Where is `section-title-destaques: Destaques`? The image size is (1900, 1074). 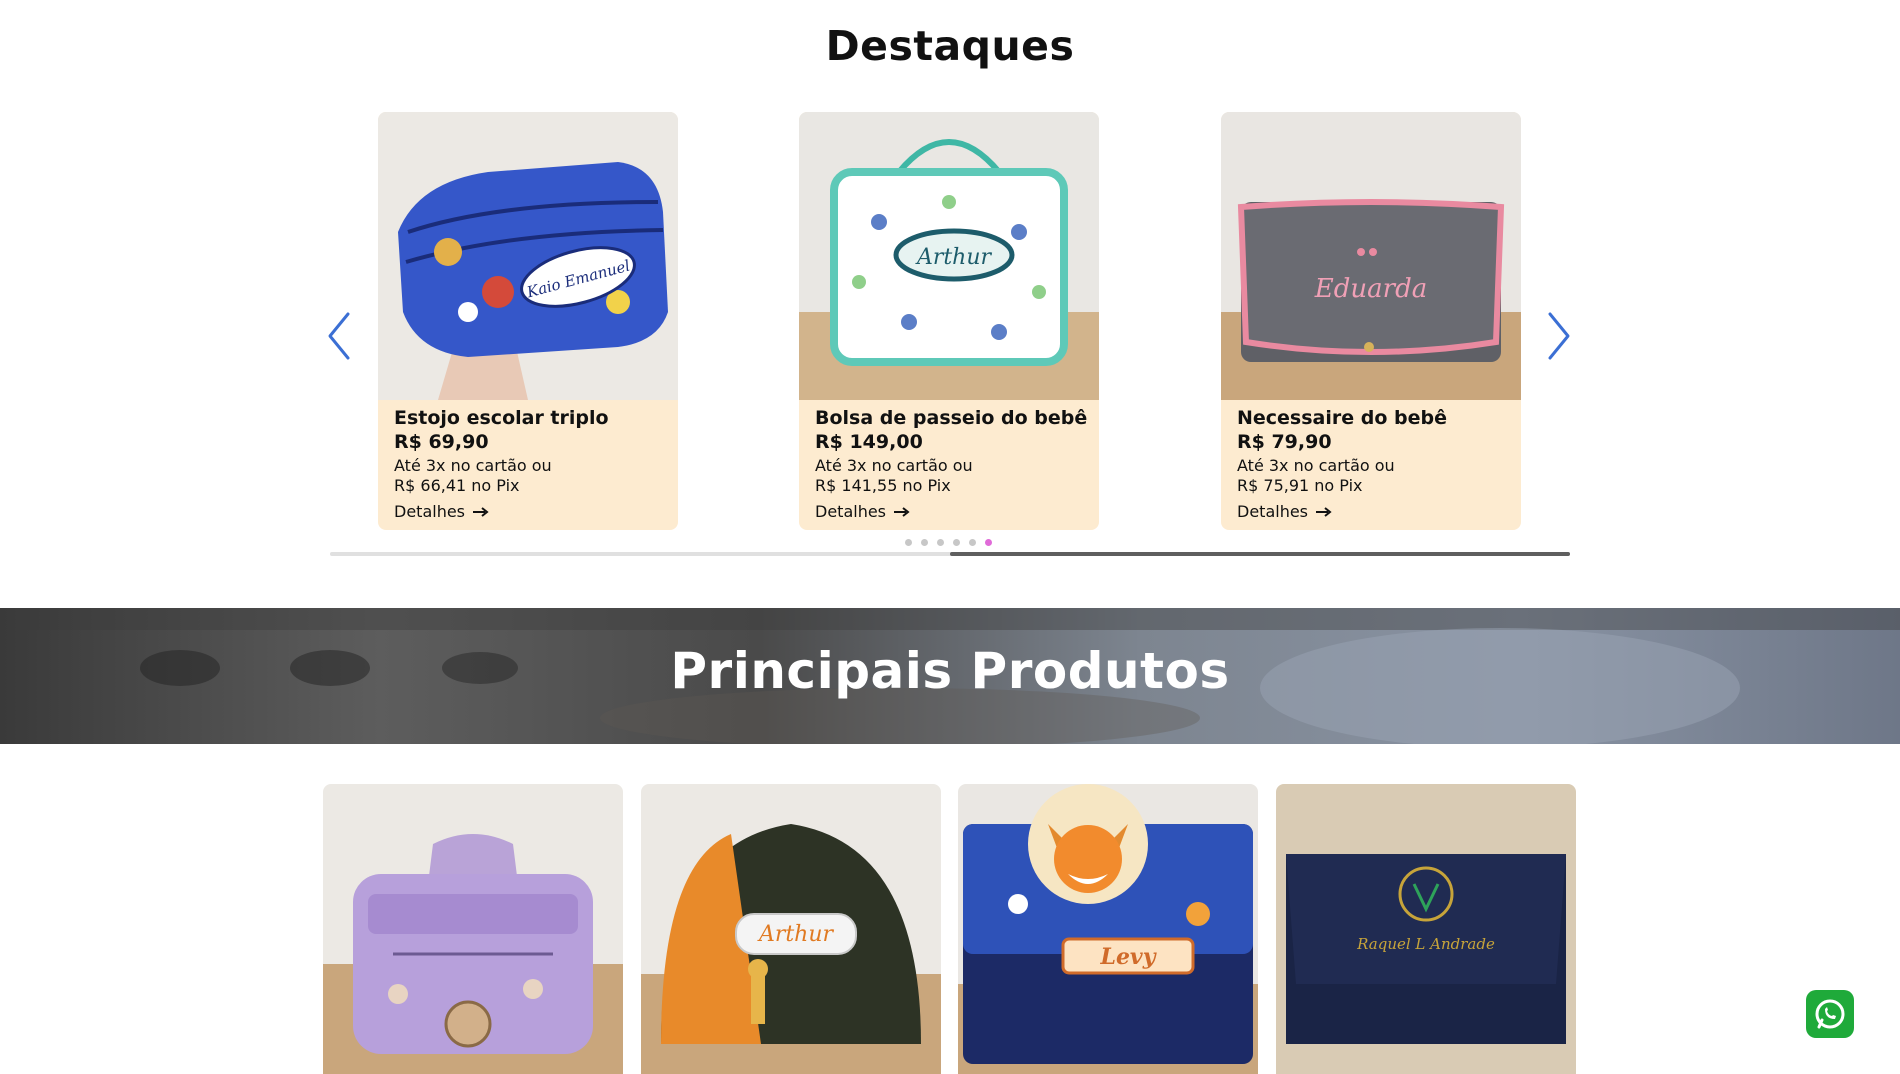 section-title-destaques: Destaques is located at coordinates (950, 46).